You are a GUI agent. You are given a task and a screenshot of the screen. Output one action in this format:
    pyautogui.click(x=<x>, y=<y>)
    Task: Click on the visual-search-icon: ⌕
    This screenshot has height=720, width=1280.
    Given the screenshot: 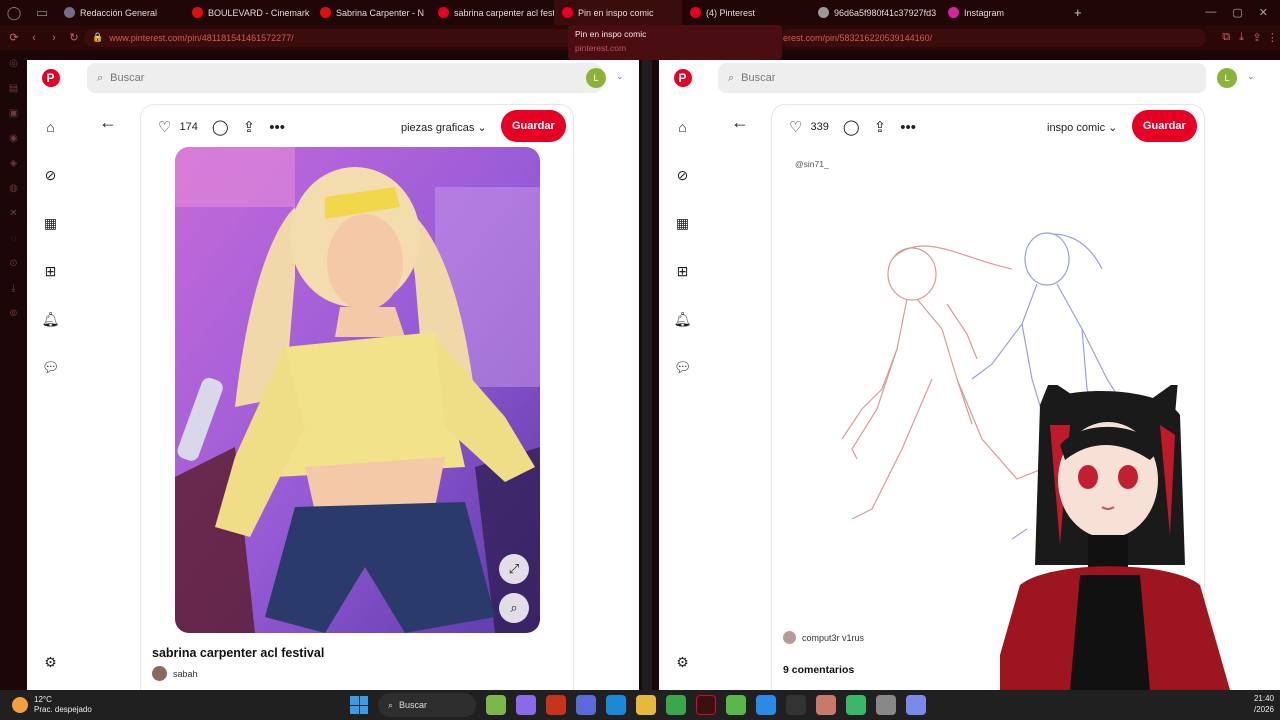 What is the action you would take?
    pyautogui.click(x=514, y=608)
    